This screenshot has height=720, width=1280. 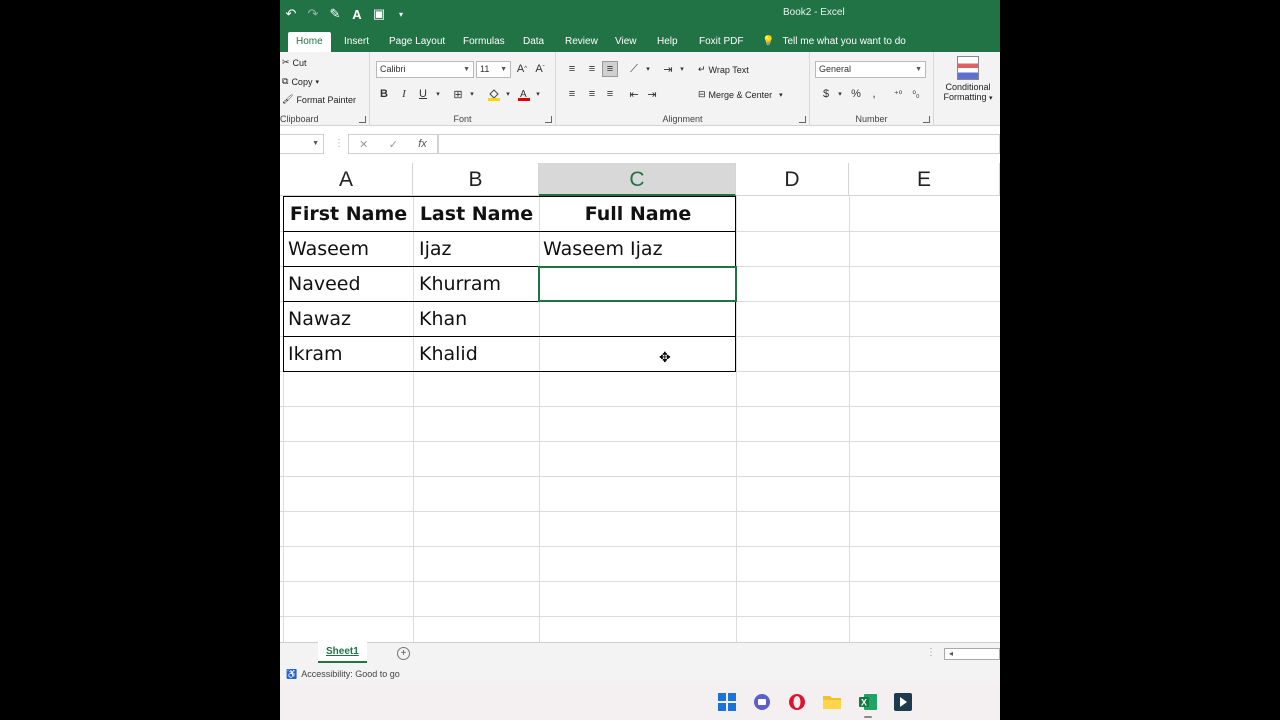 I want to click on formula-input, so click(x=719, y=144).